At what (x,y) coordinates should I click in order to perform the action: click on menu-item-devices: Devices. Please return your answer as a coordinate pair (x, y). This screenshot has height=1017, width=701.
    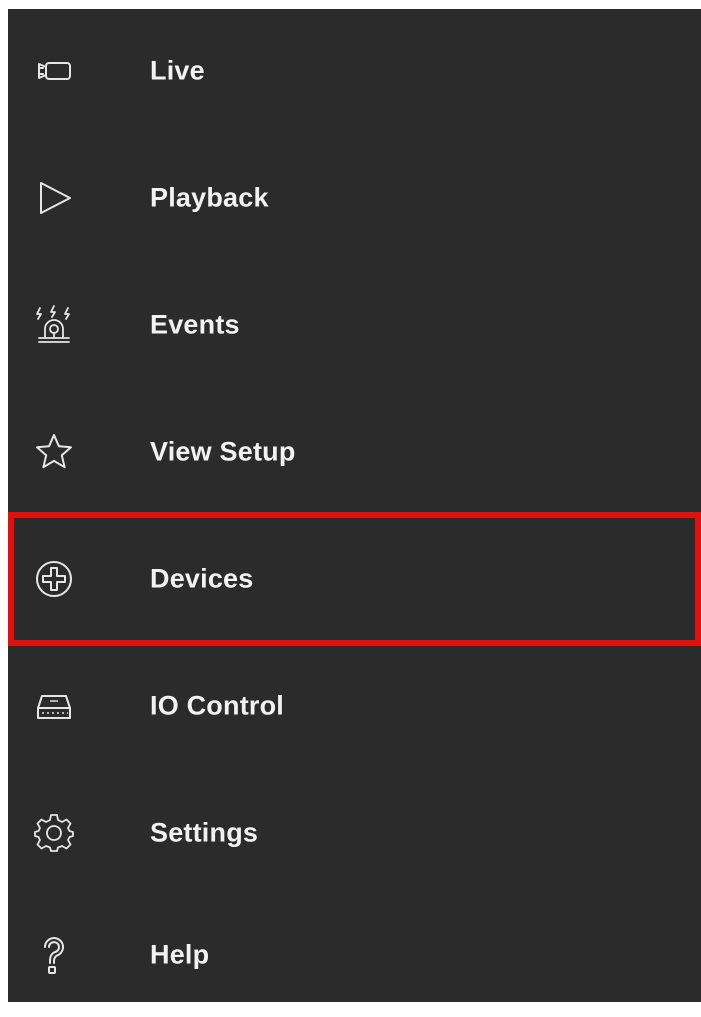
    Looking at the image, I should click on (354, 579).